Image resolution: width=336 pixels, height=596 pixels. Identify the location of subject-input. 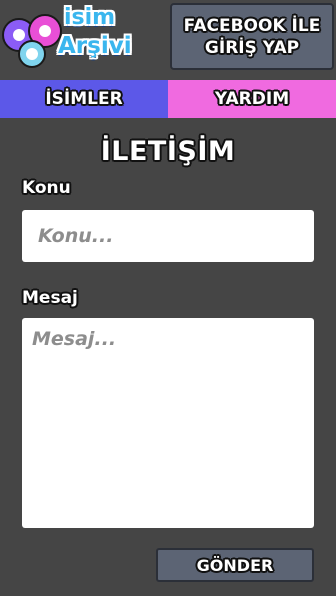
(168, 236).